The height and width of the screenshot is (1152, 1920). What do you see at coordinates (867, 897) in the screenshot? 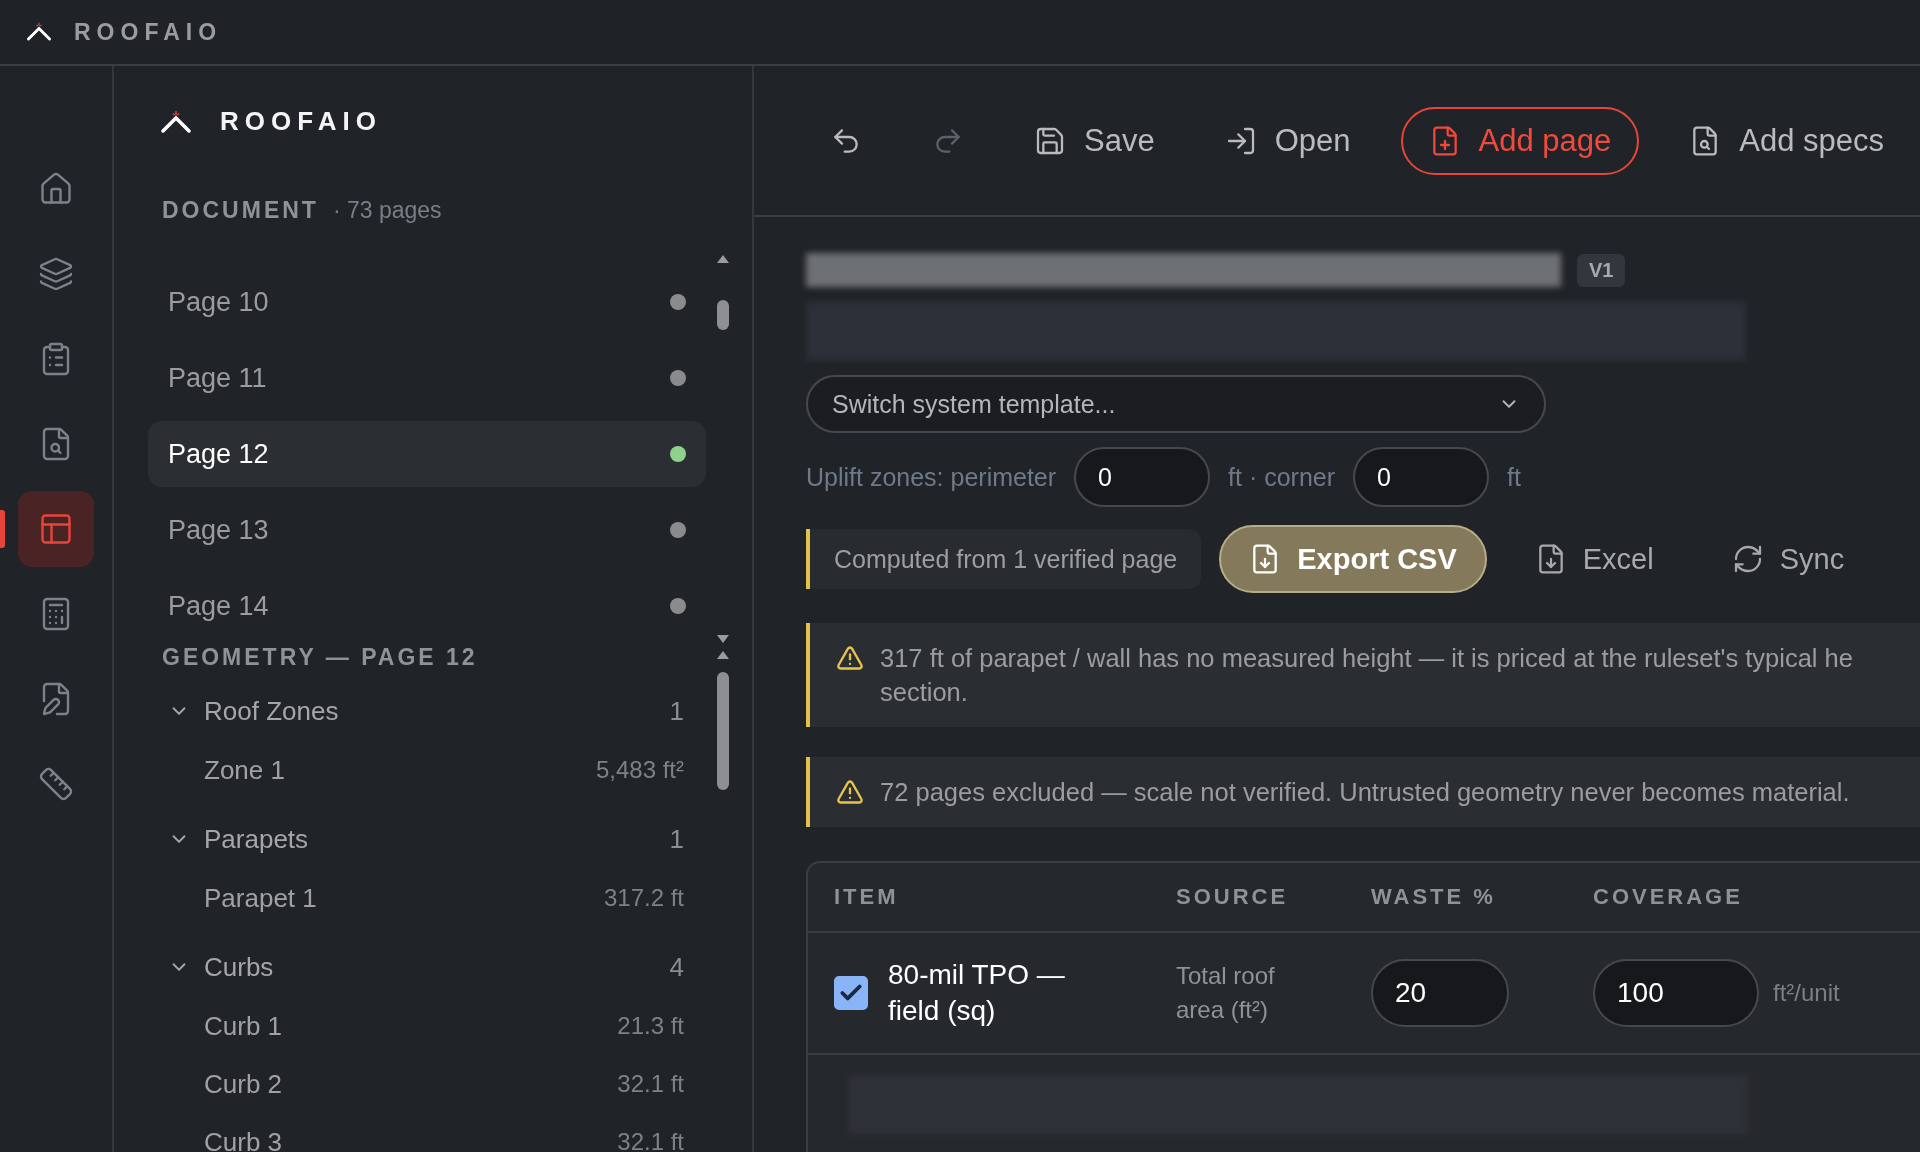
I see `column-header: ITEM` at bounding box center [867, 897].